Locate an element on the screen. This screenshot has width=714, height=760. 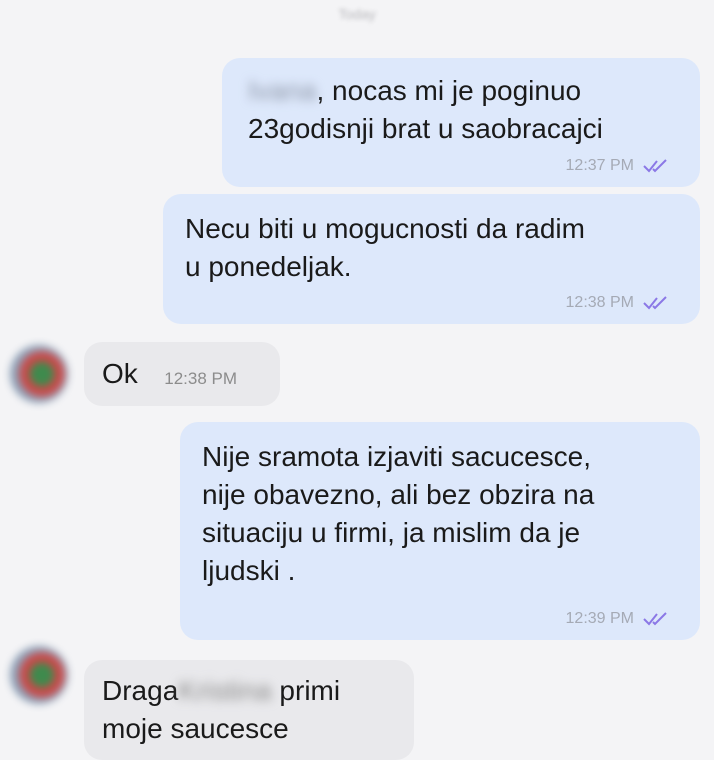
message-text: Ok is located at coordinates (120, 373).